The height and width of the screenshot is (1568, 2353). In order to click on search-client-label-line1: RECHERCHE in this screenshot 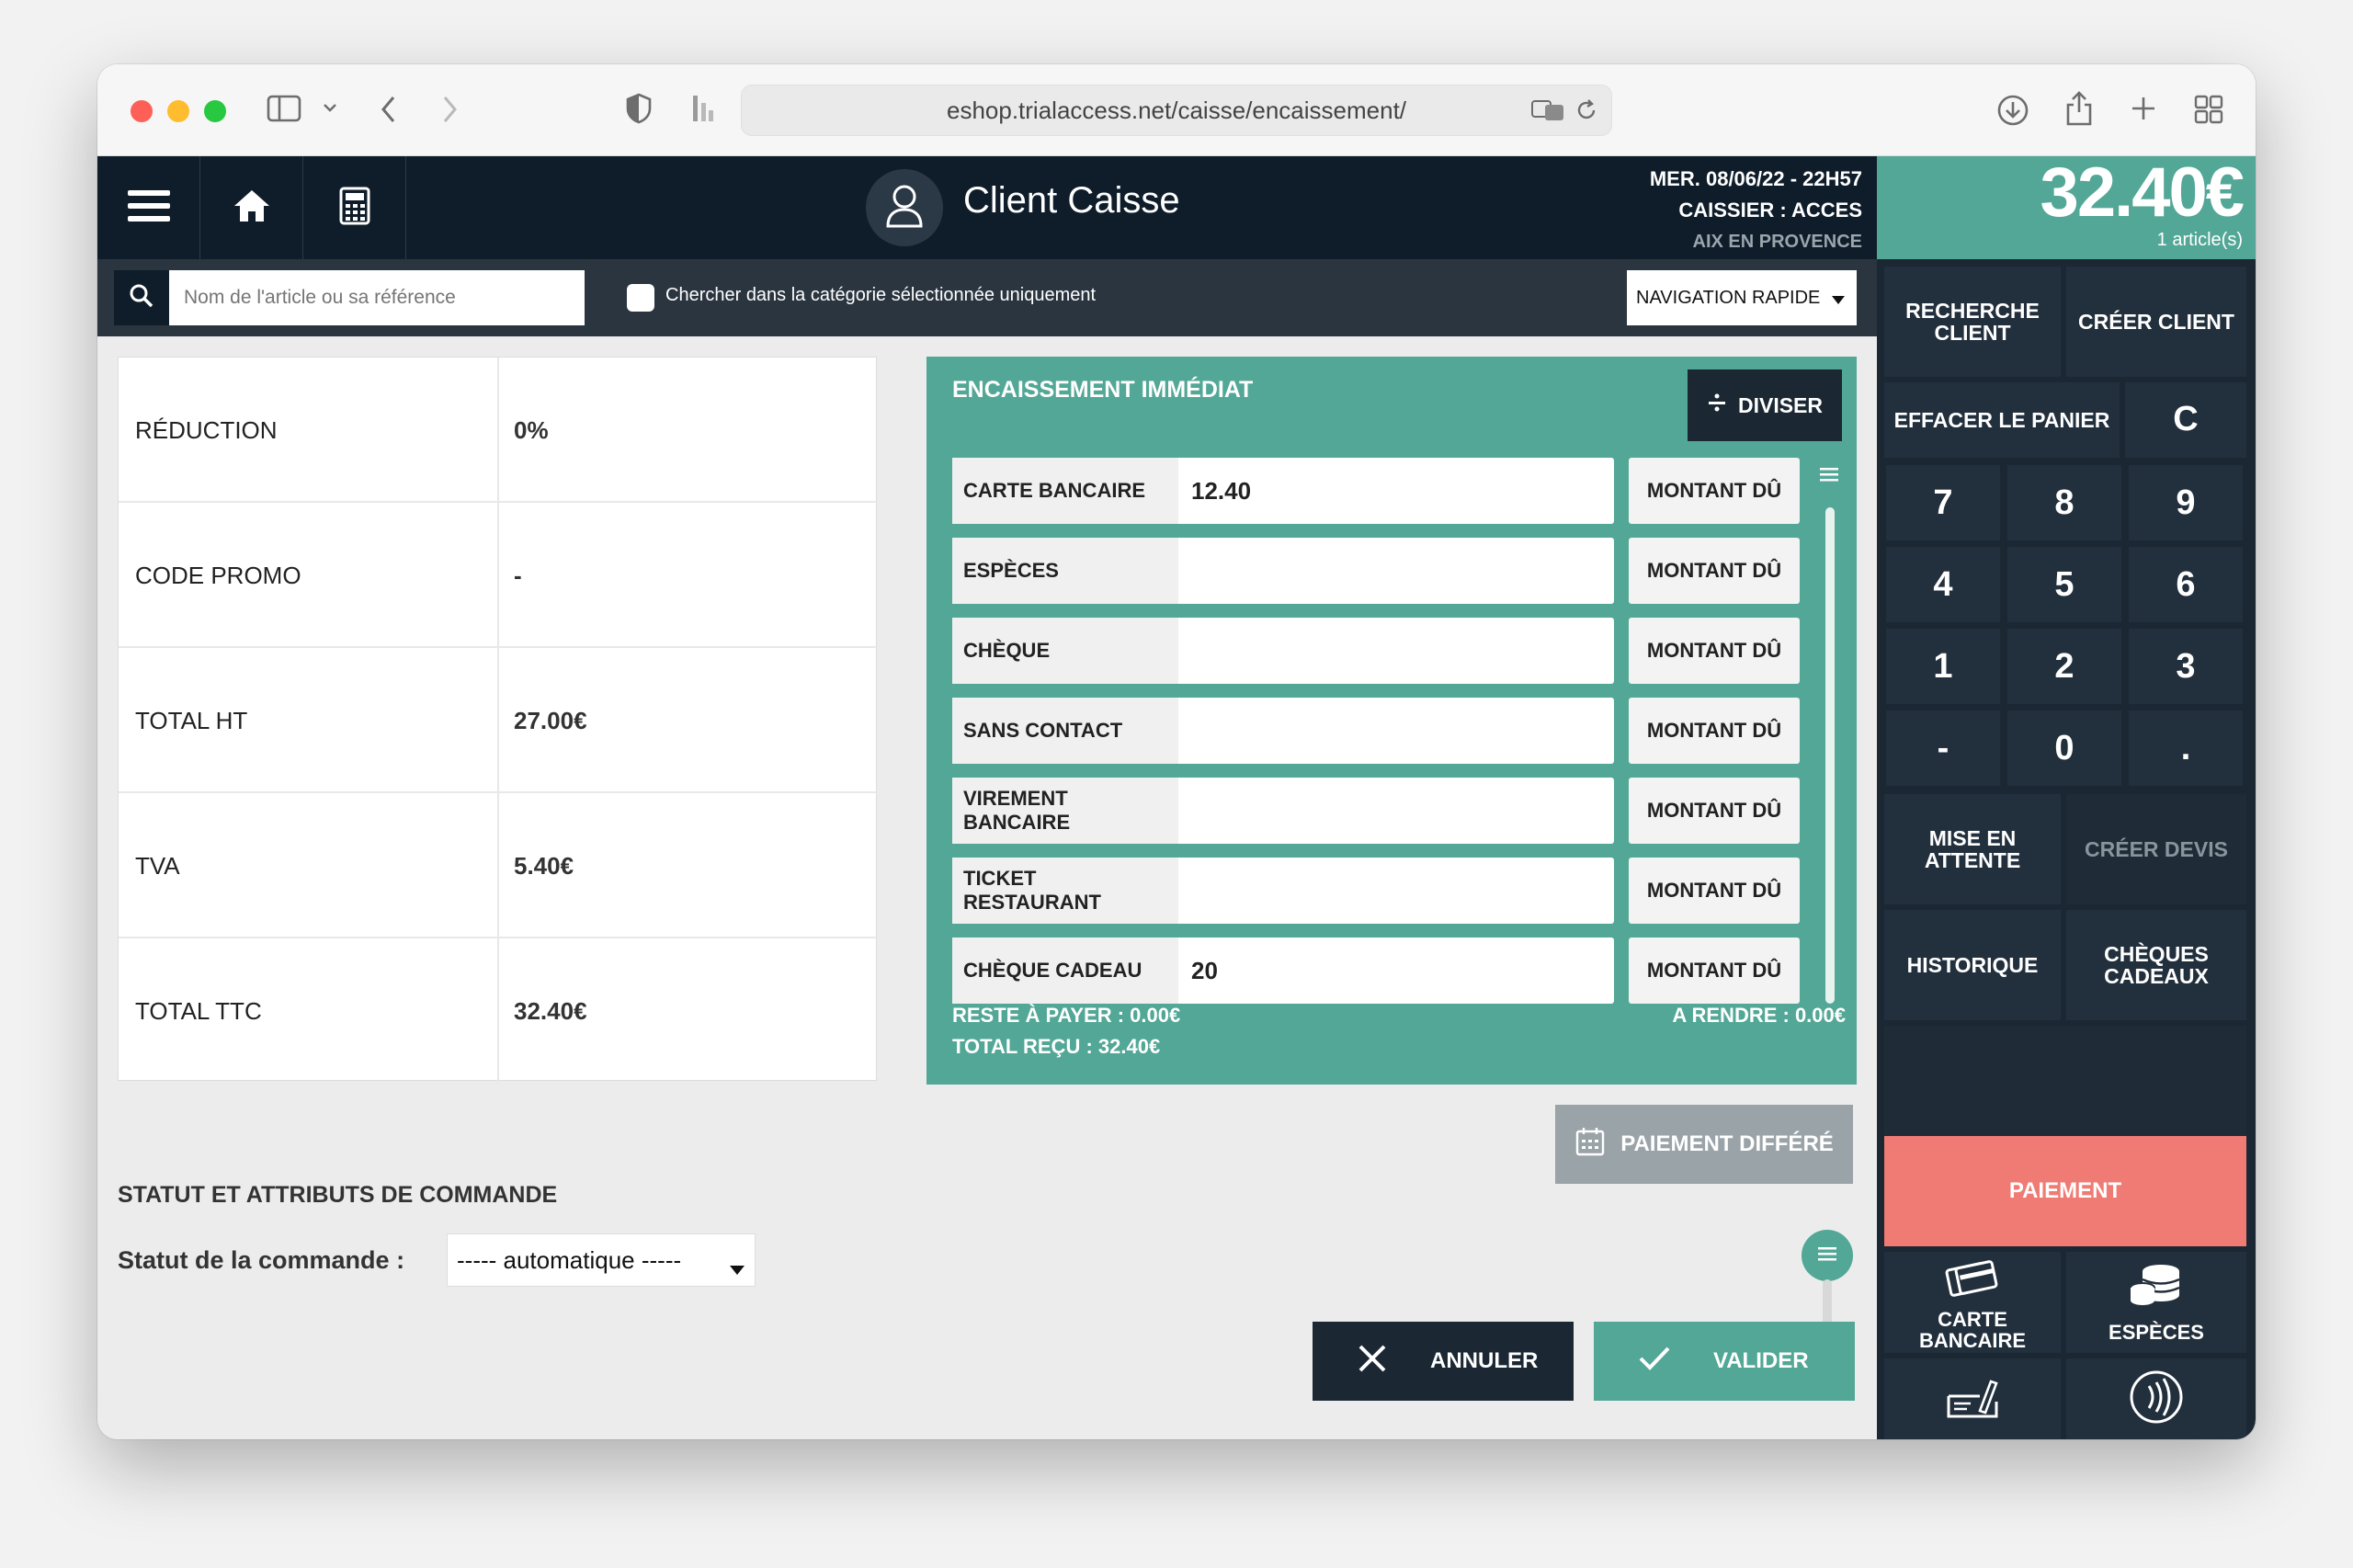, I will do `click(1972, 310)`.